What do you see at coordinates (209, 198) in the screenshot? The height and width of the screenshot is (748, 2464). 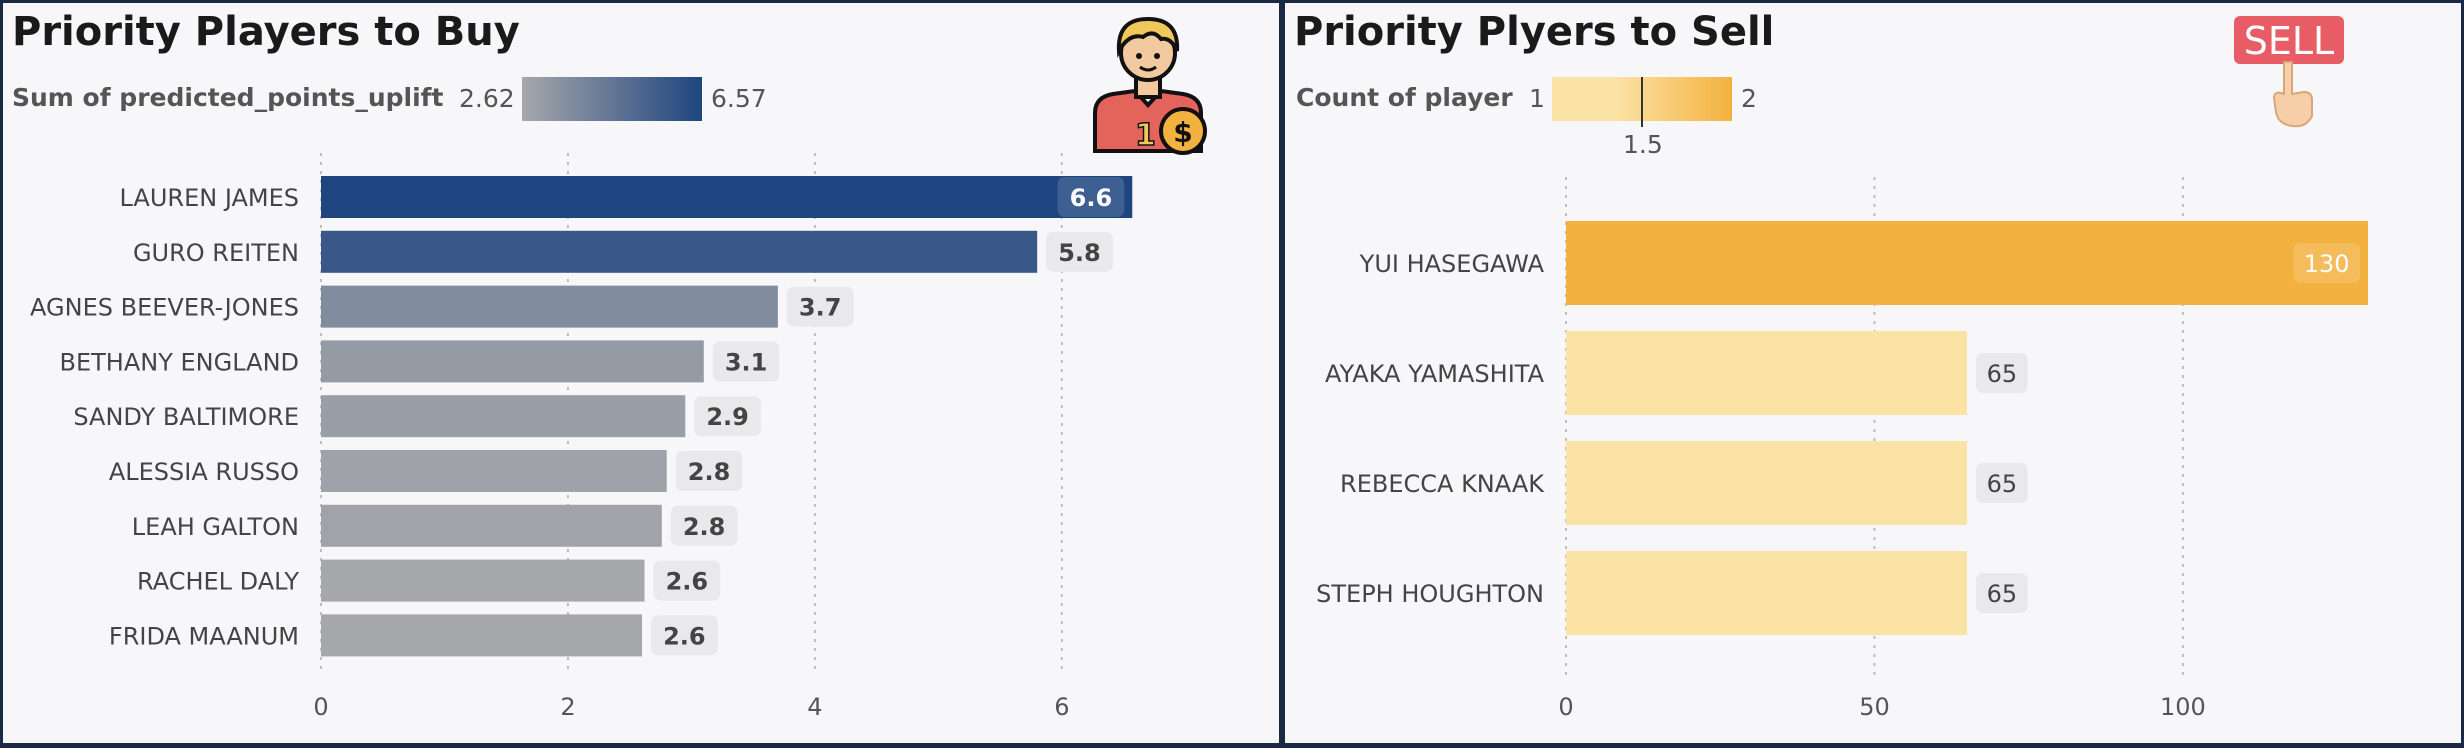 I see `category-label: LAUREN JAMES` at bounding box center [209, 198].